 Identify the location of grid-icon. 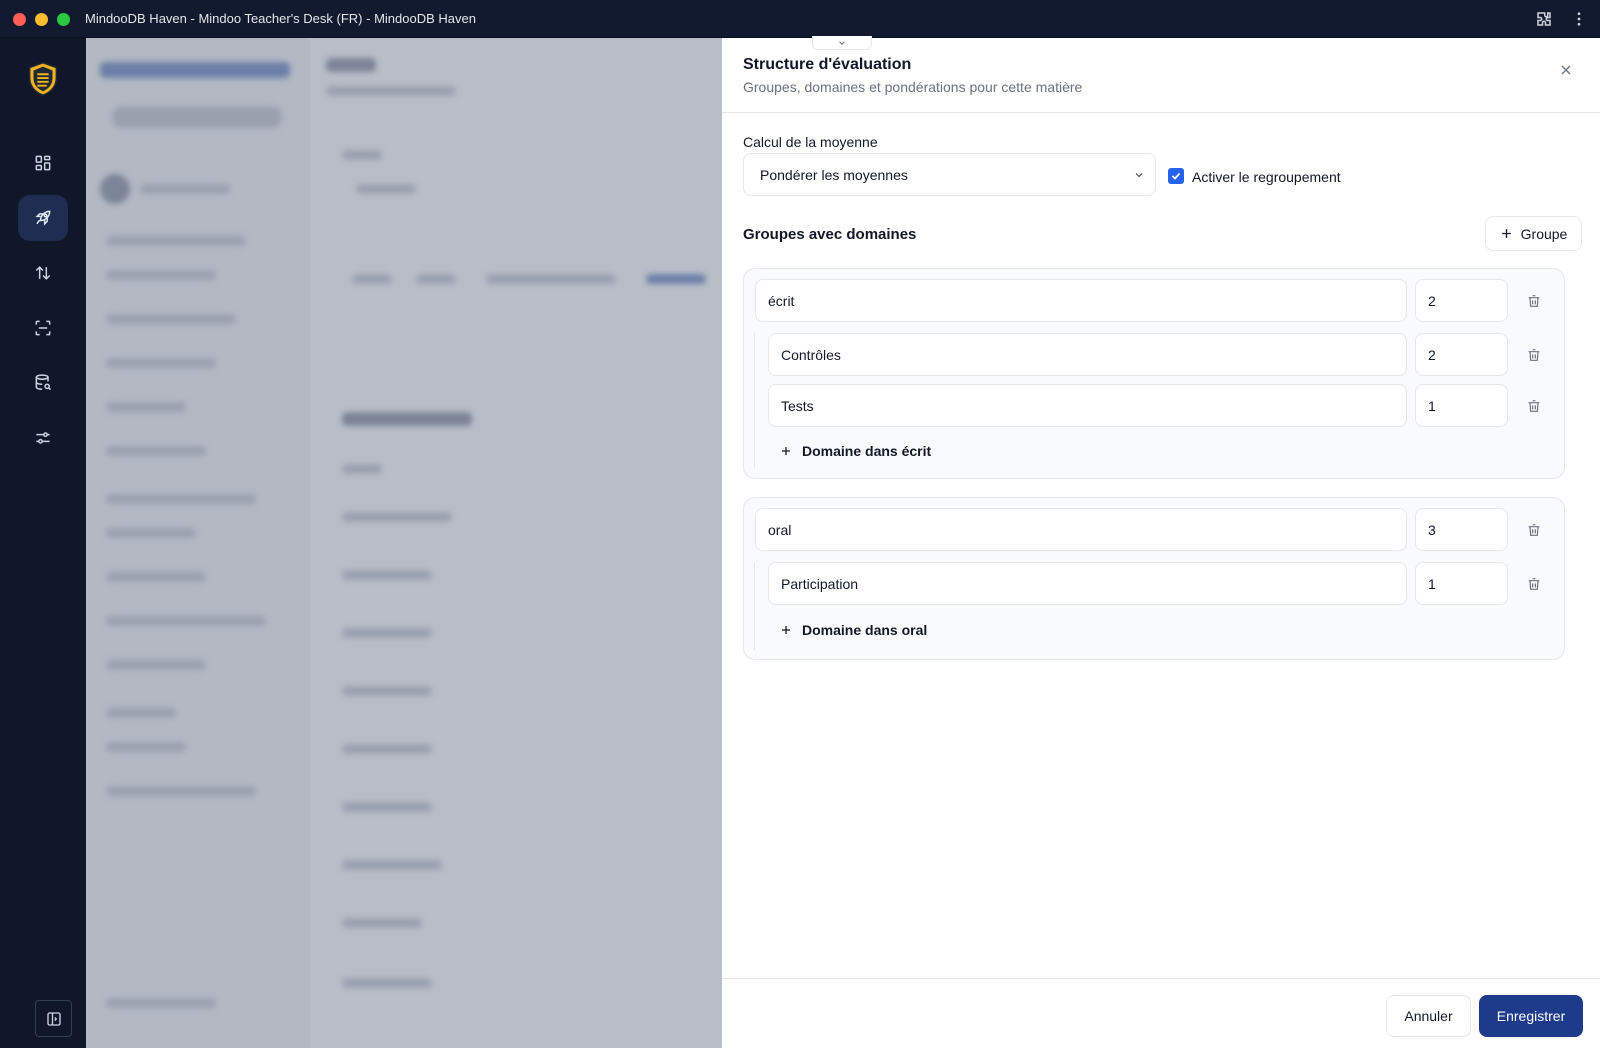
(43, 163).